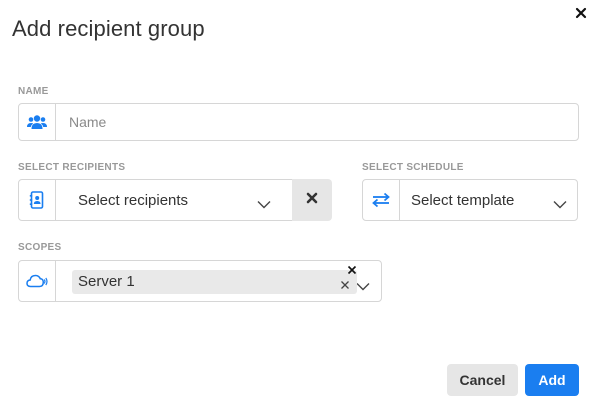 The width and height of the screenshot is (594, 408). What do you see at coordinates (552, 380) in the screenshot?
I see `add-button: Add` at bounding box center [552, 380].